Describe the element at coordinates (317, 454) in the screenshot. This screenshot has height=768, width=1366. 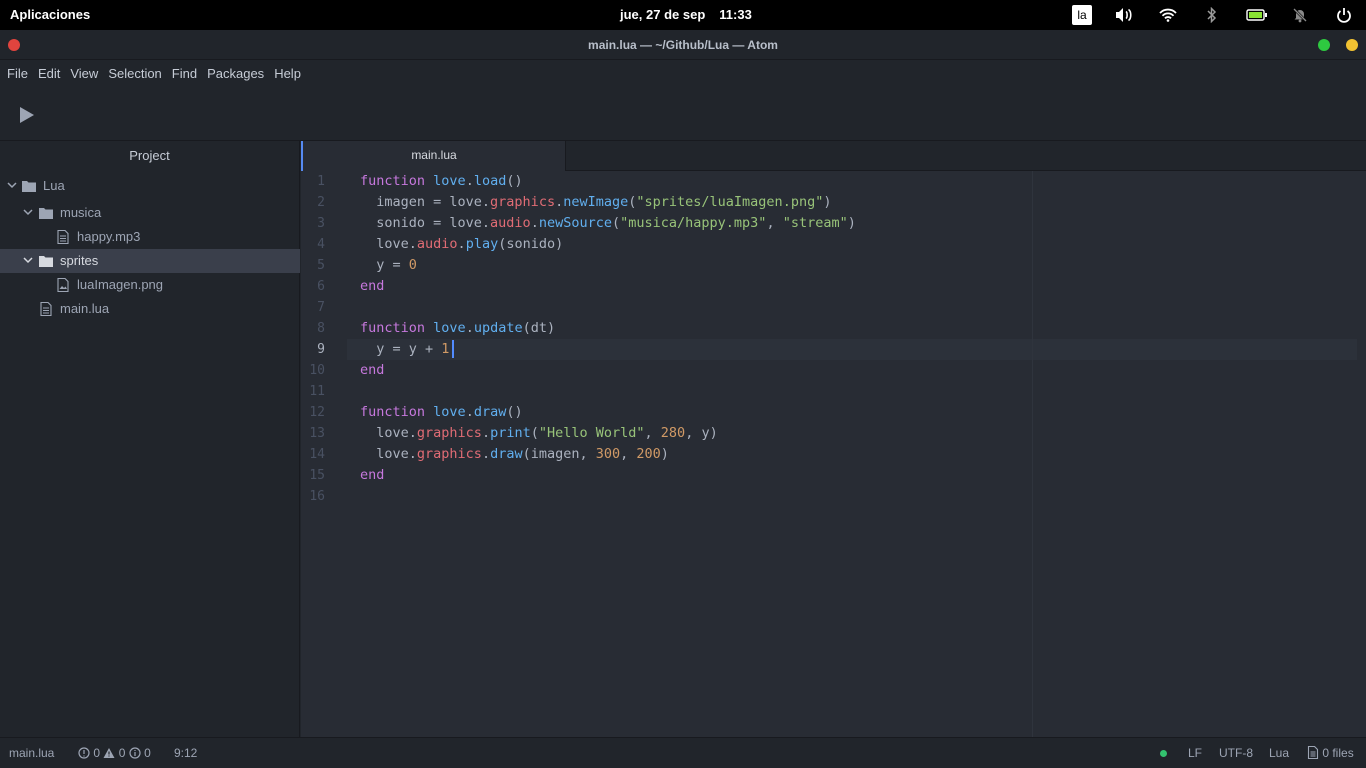
I see `line-number: 14` at that location.